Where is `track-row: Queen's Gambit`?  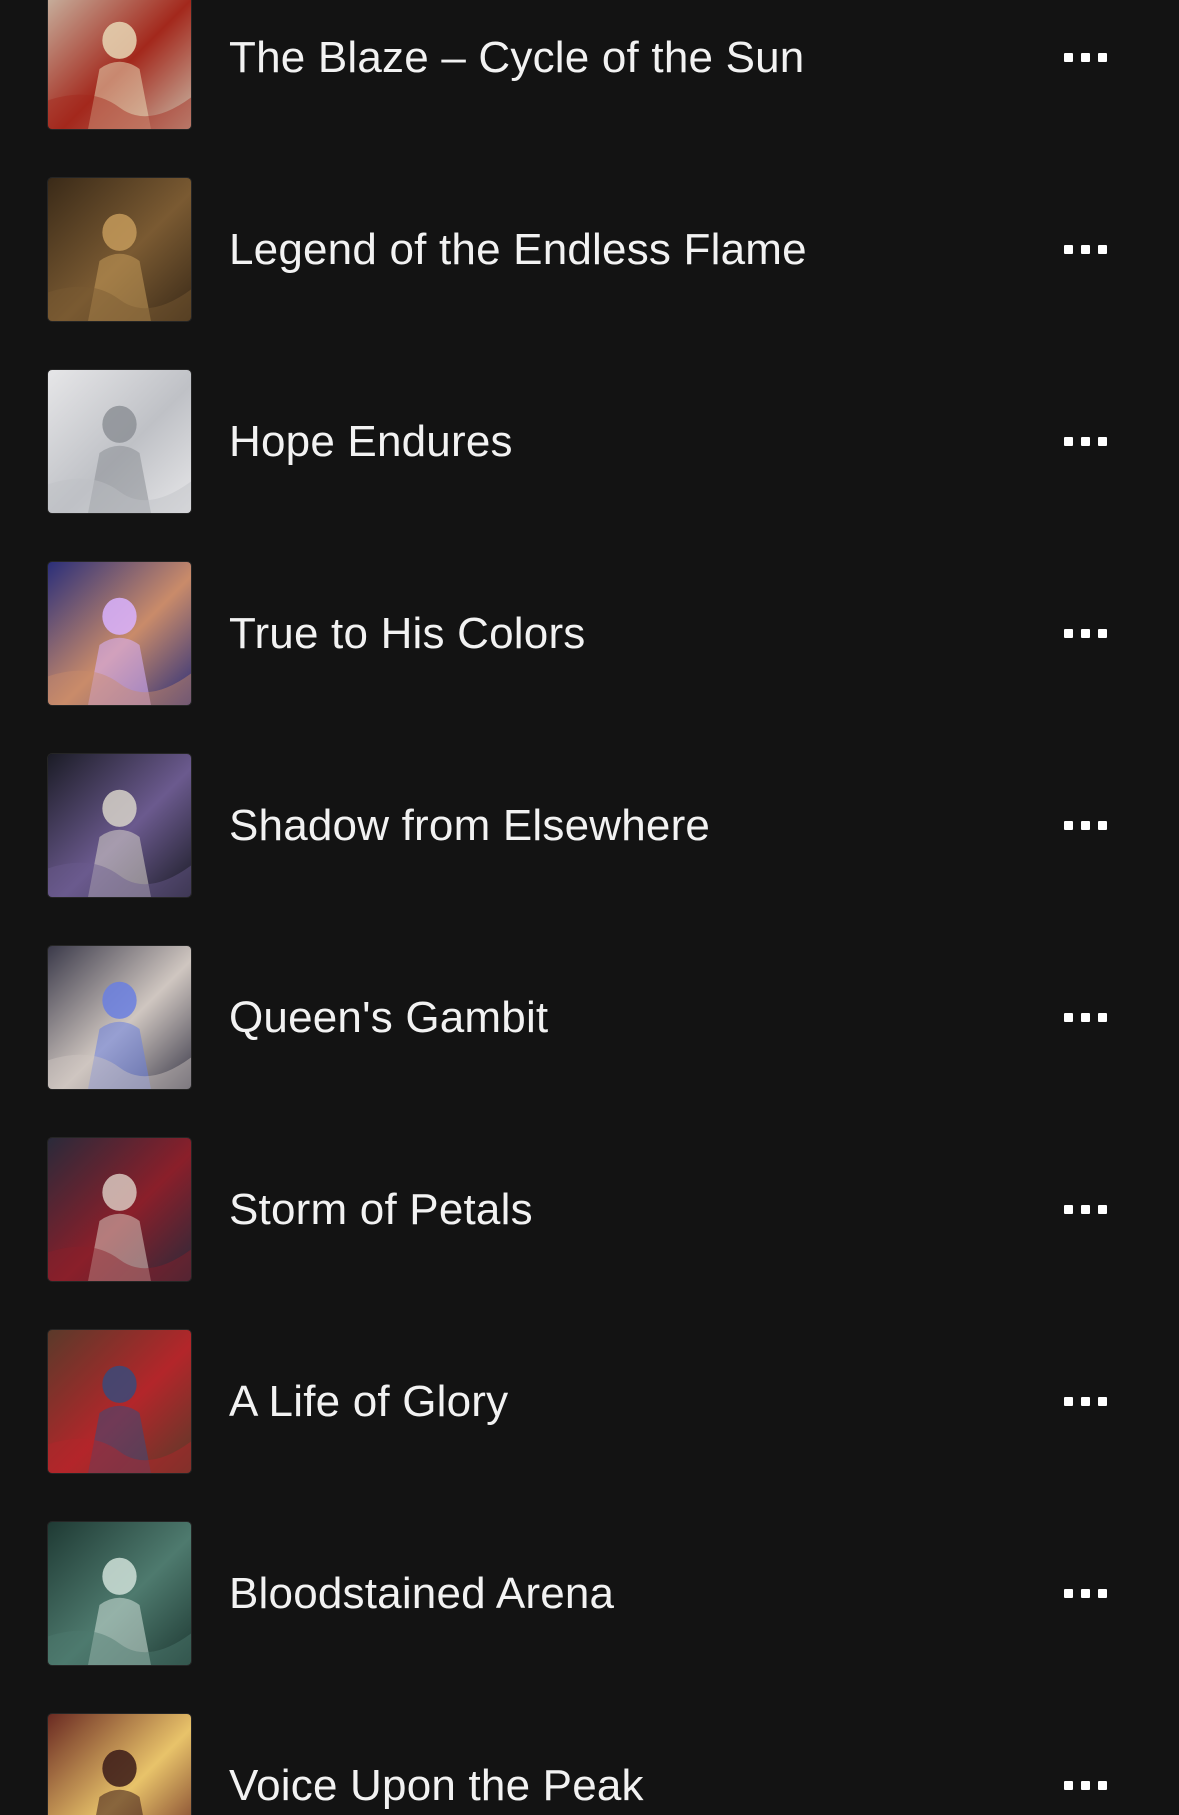 track-row: Queen's Gambit is located at coordinates (589, 1030).